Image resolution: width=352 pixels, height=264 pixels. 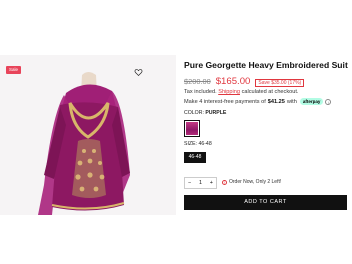 What do you see at coordinates (205, 144) in the screenshot?
I see `size-value: 46-48` at bounding box center [205, 144].